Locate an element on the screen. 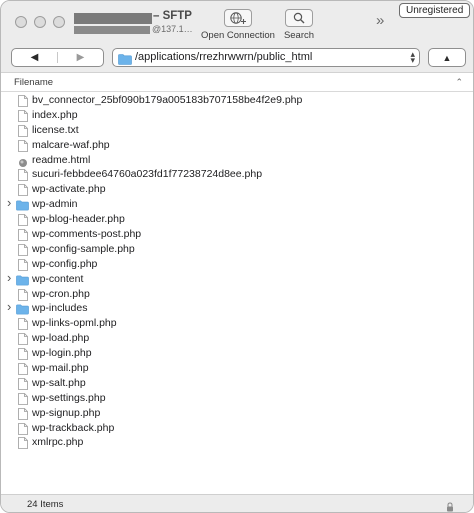 The height and width of the screenshot is (513, 474). list-item: index.php is located at coordinates (237, 115).